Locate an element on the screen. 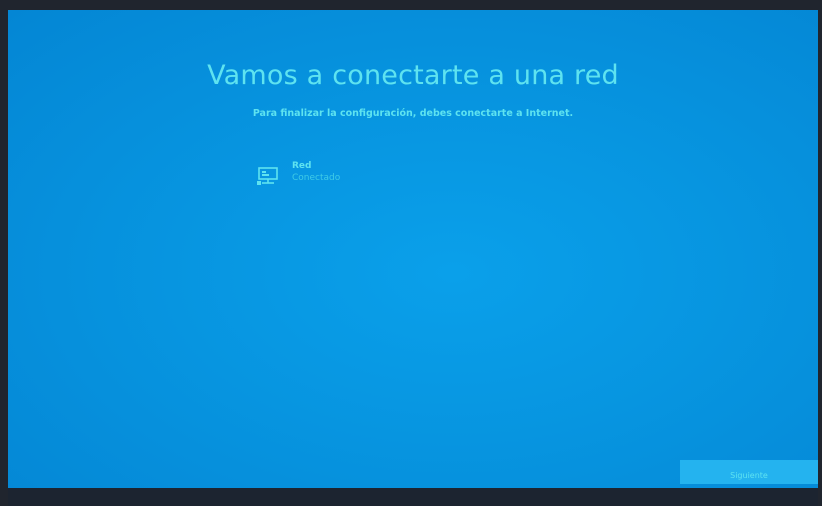 Image resolution: width=822 pixels, height=506 pixels. page-title: Vamos a conectarte a una red is located at coordinates (413, 75).